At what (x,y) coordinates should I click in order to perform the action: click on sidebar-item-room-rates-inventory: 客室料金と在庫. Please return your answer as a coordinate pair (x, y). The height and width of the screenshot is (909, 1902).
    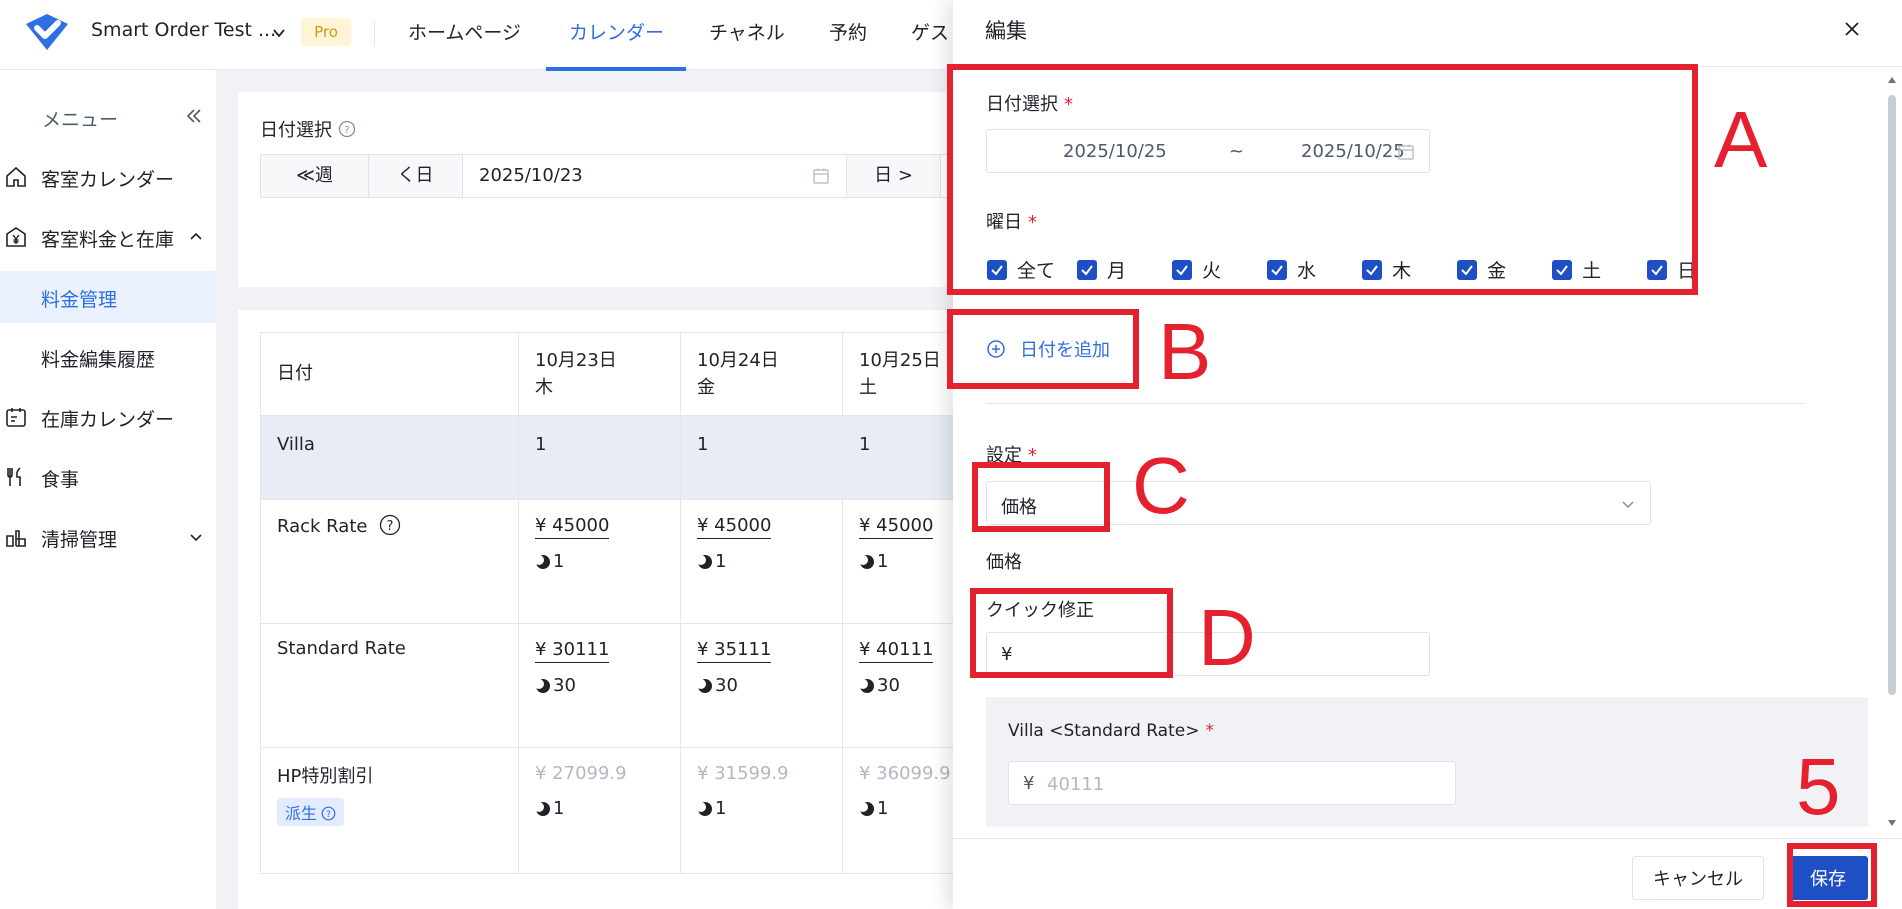
    Looking at the image, I should click on (108, 237).